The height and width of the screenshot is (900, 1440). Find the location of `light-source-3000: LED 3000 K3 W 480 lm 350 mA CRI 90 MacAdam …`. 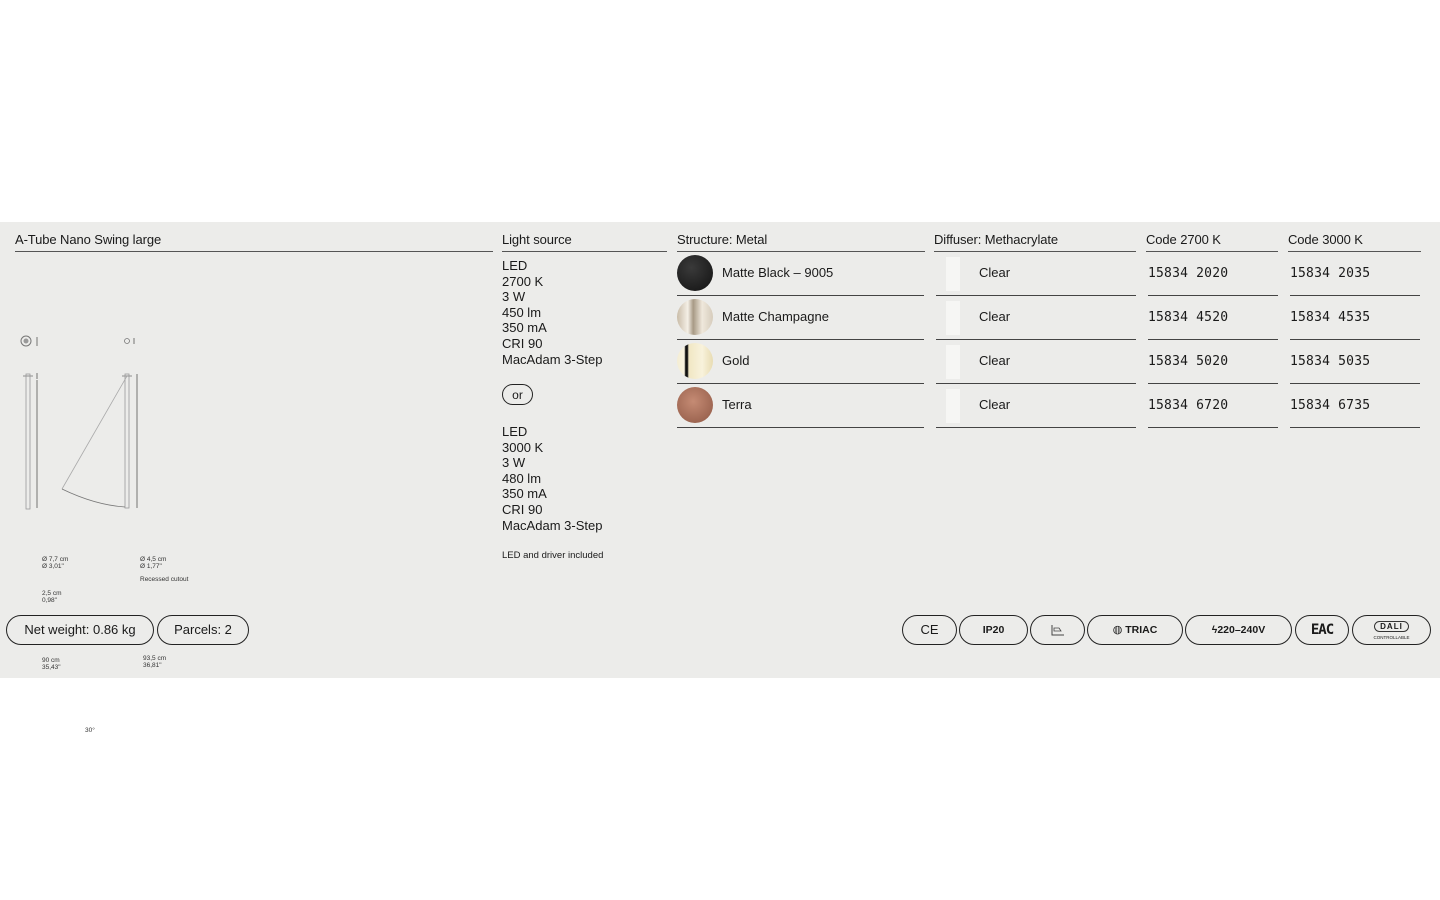

light-source-3000: LED 3000 K3 W 480 lm 350 mA CRI 90 MacAdam … is located at coordinates (552, 478).